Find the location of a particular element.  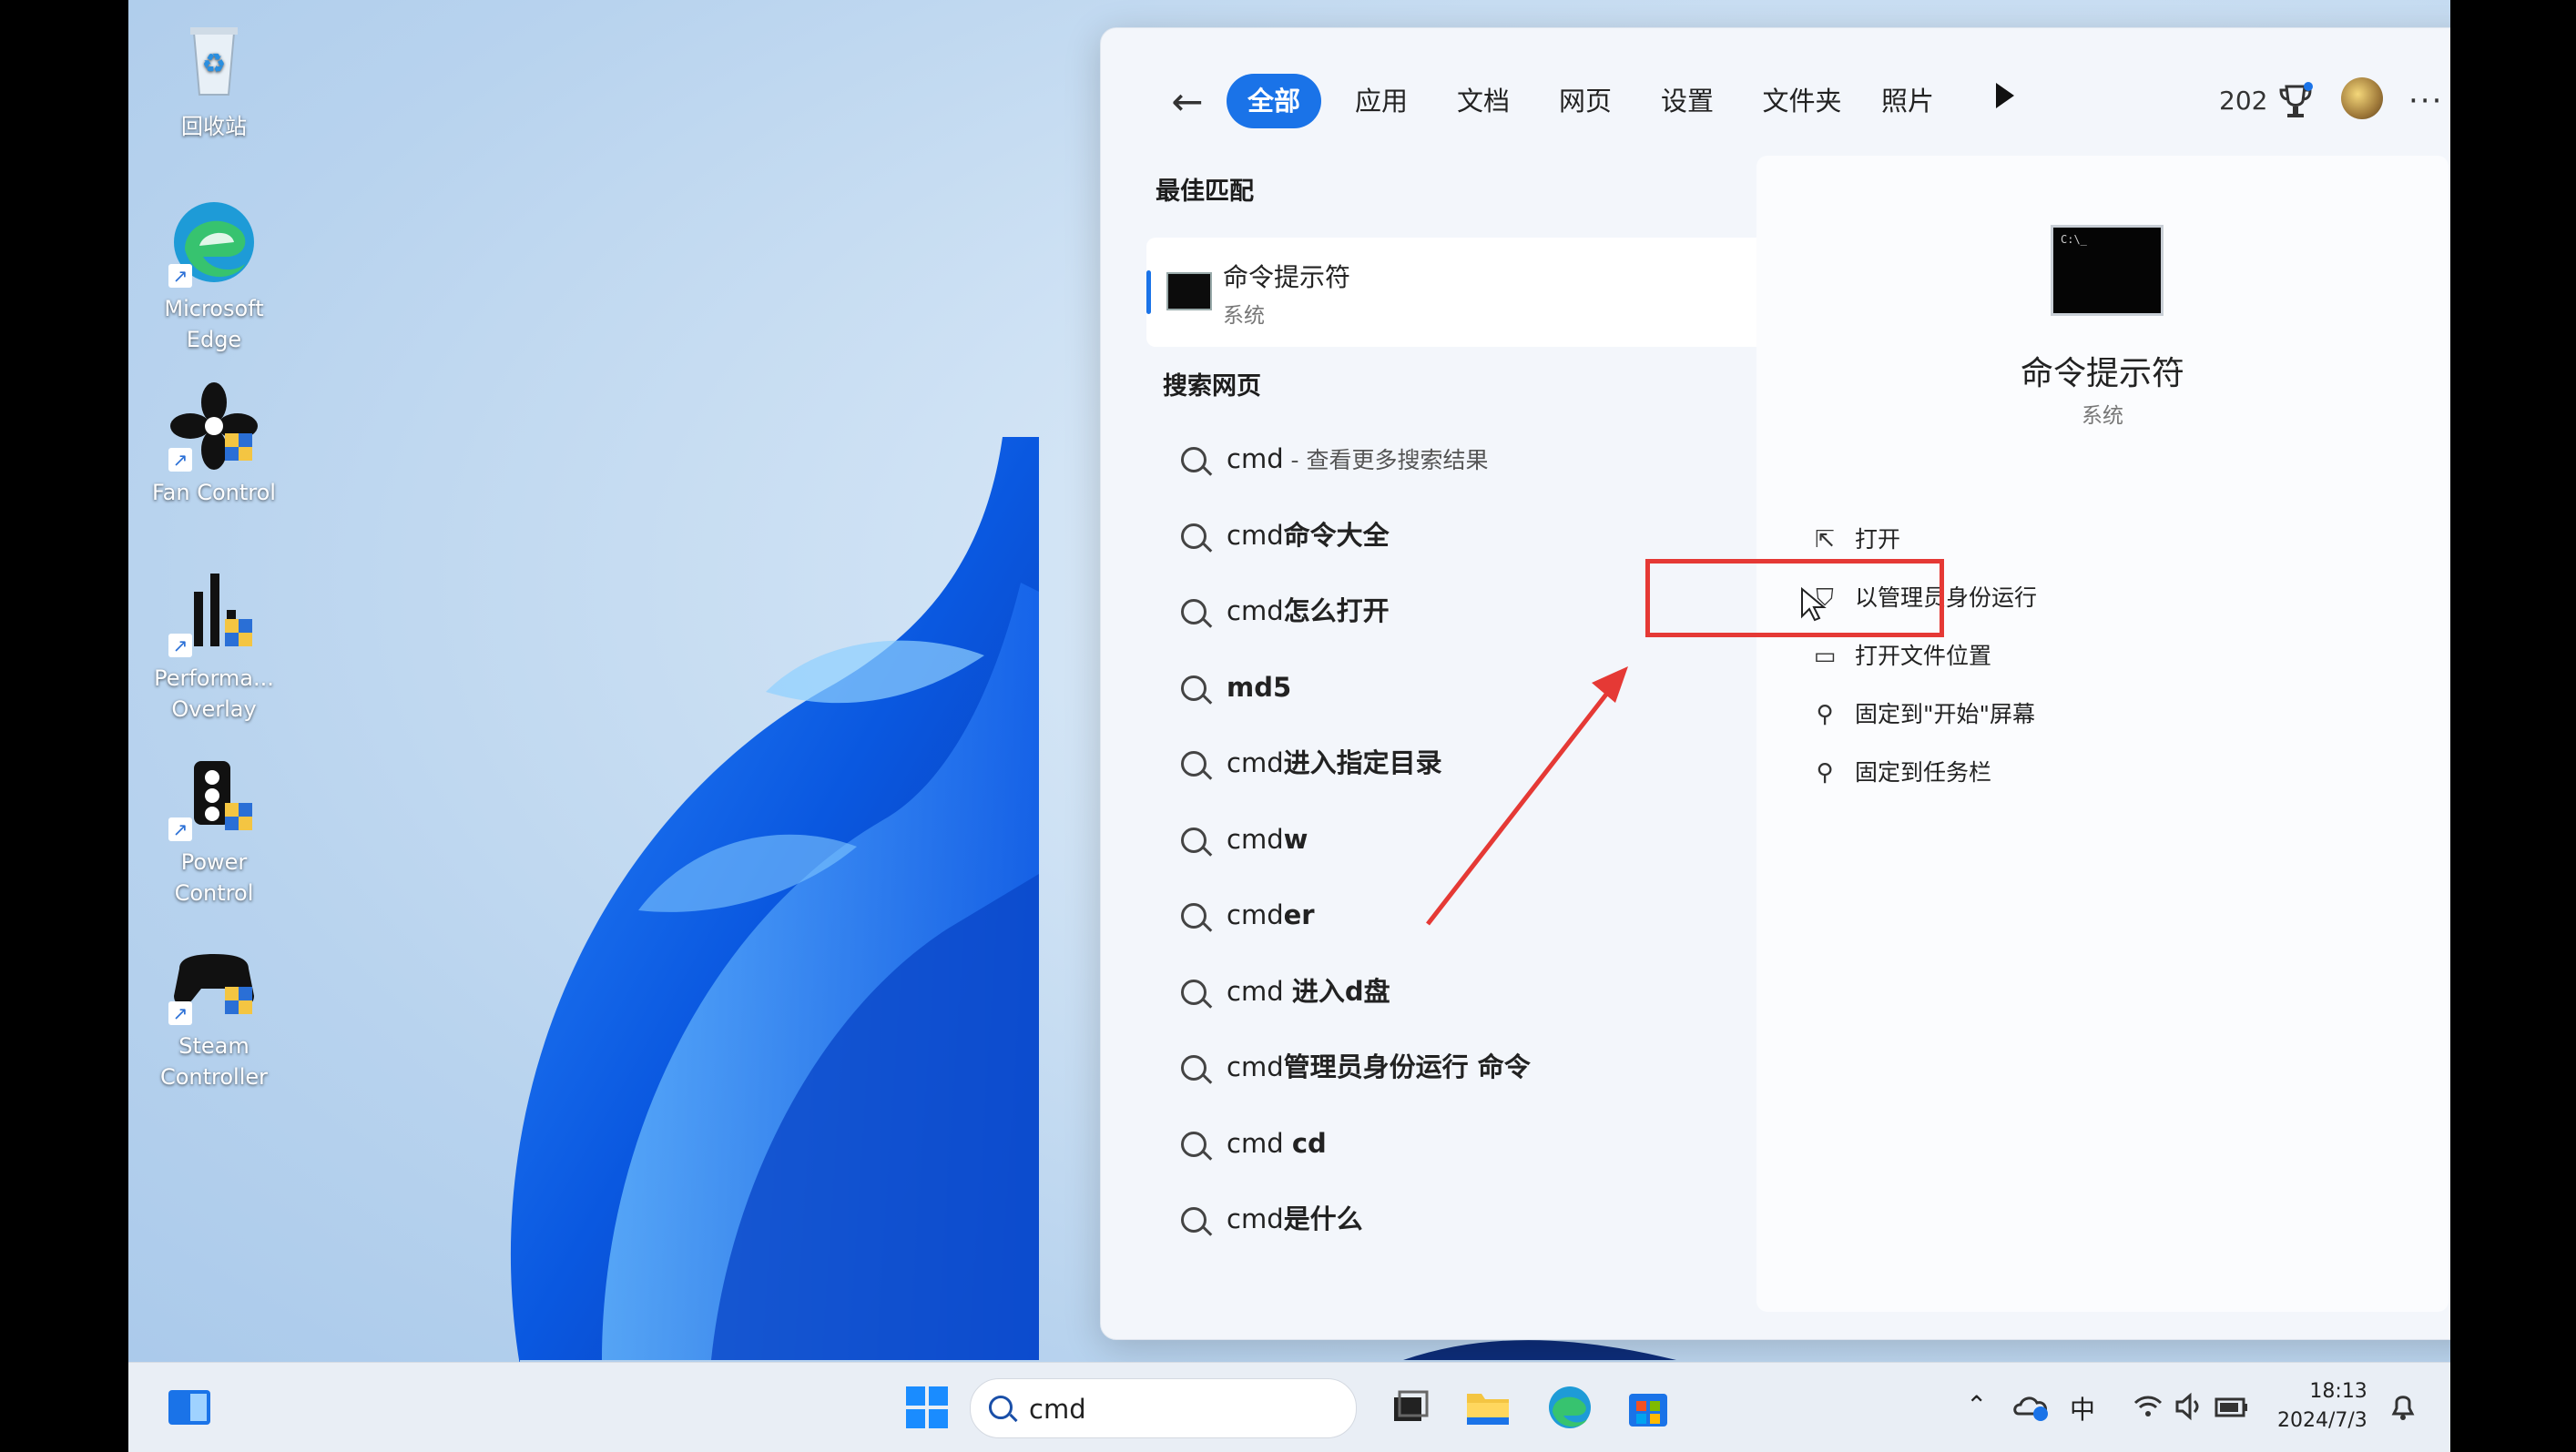

best-match-heading: 最佳匹配 is located at coordinates (1205, 192).